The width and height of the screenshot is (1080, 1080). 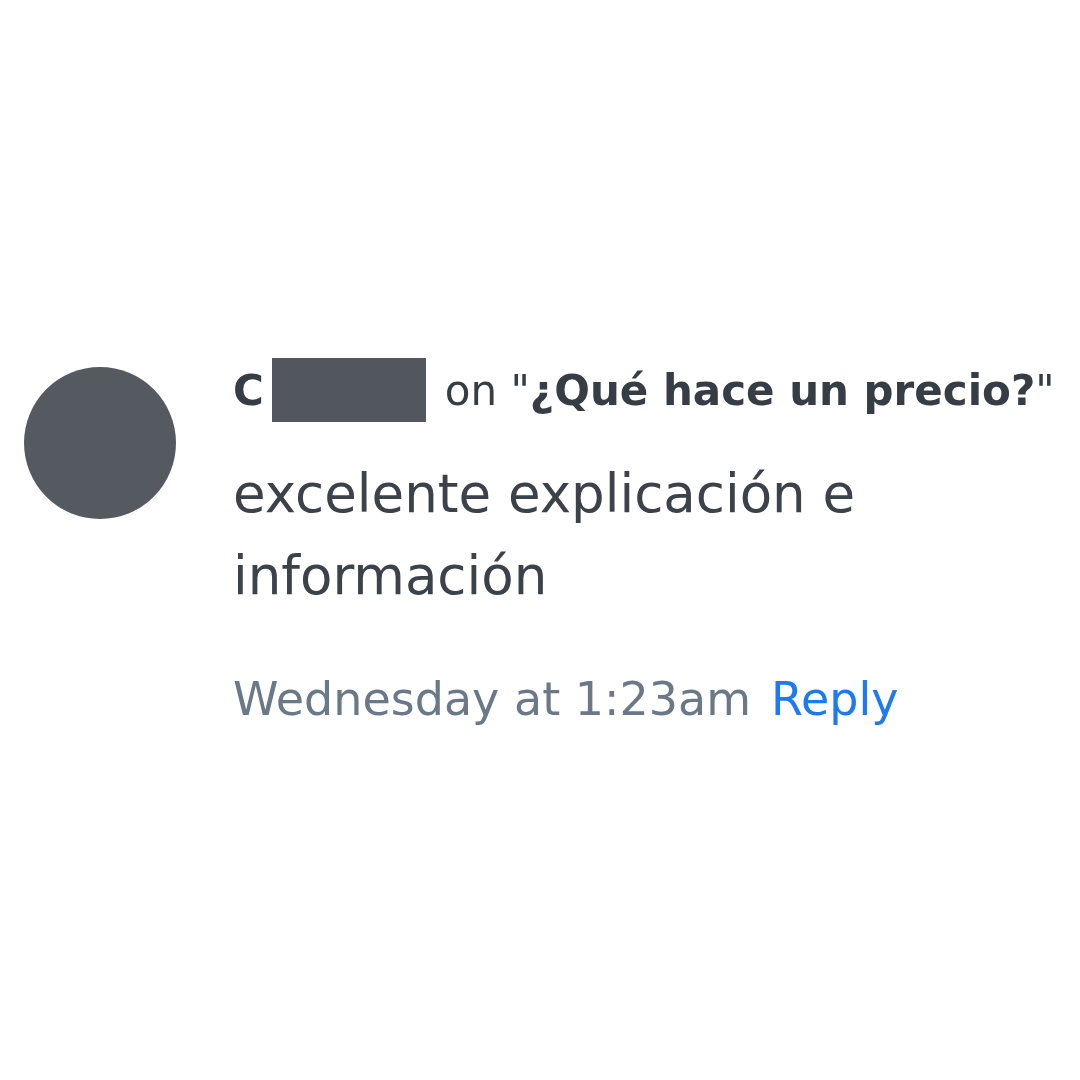 I want to click on avatar-icon, so click(x=100, y=443).